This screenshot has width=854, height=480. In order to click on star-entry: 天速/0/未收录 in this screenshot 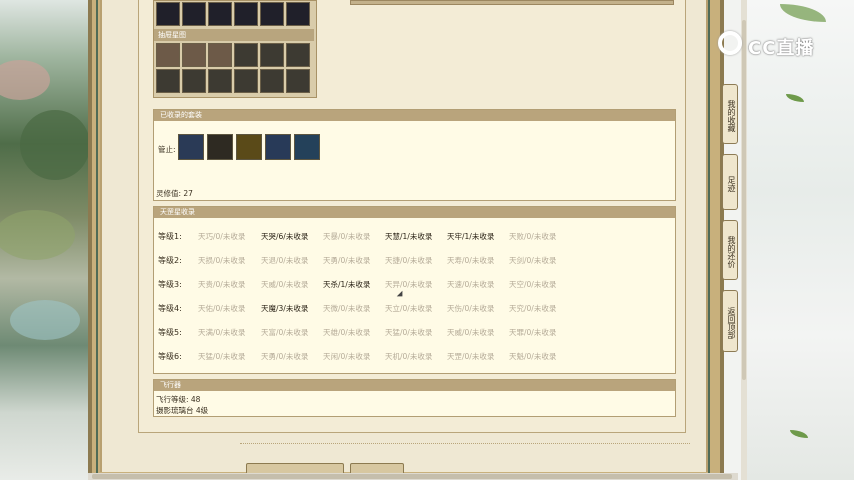, I will do `click(471, 284)`.